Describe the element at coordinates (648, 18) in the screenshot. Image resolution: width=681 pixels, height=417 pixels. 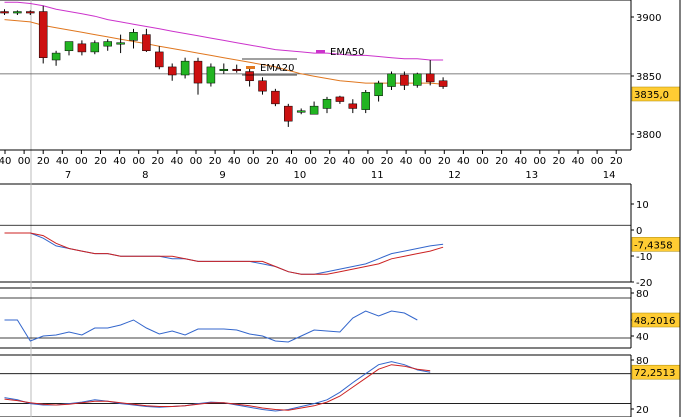
I see `price-axis-label: 3900` at that location.